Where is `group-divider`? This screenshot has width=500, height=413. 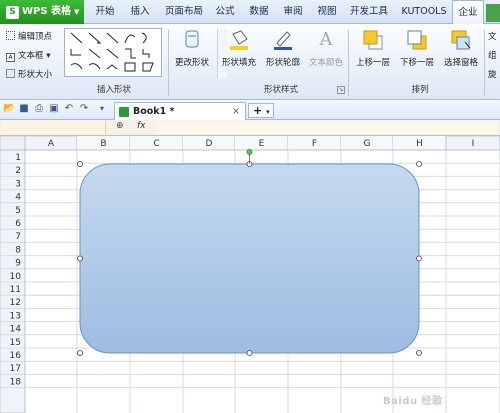
group-divider is located at coordinates (168, 63).